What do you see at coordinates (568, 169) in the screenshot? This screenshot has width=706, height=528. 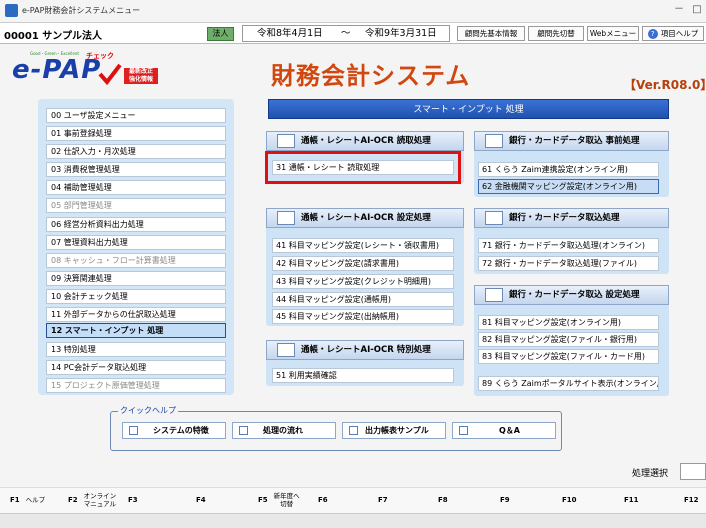 I see `menu-item-61: 61 くらう Zaim連携設定(オンライン用)` at bounding box center [568, 169].